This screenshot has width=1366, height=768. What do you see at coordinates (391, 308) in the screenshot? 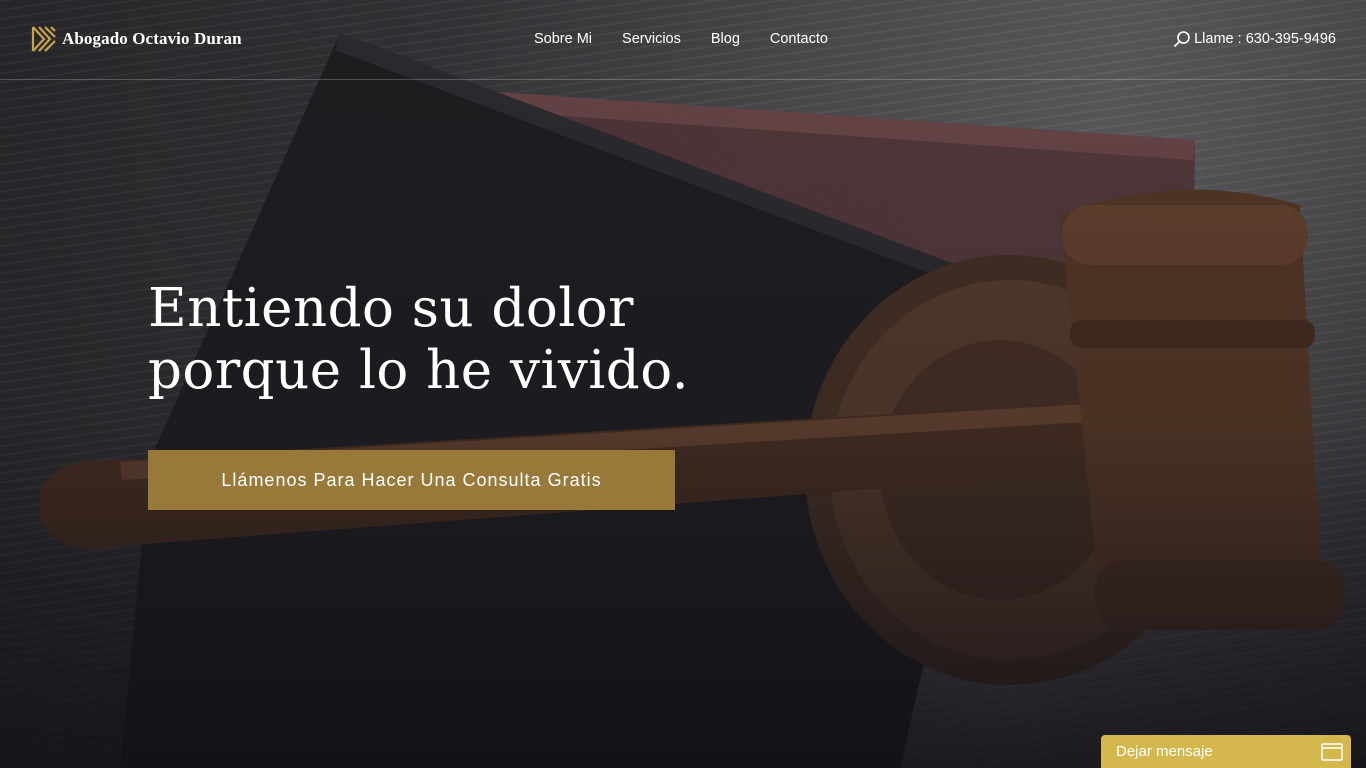
I see `hero-headline-line-1: Entiendo su dolor` at bounding box center [391, 308].